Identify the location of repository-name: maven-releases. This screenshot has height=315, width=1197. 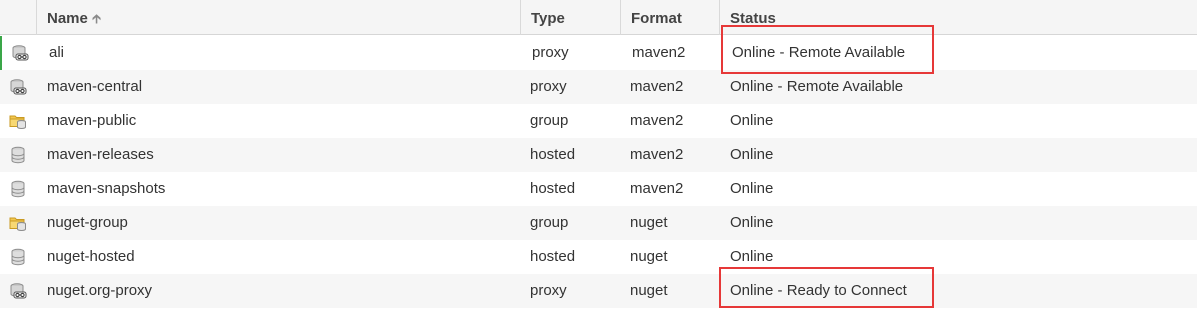
(100, 154).